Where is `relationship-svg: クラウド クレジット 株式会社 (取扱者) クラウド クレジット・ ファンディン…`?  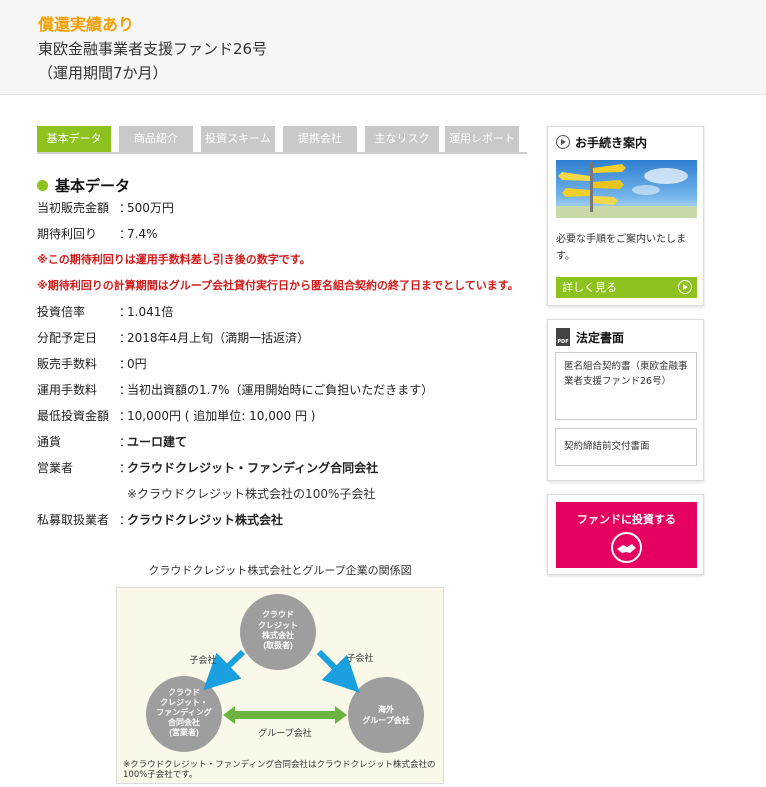 relationship-svg: クラウド クレジット 株式会社 (取扱者) クラウド クレジット・ ファンディン… is located at coordinates (285, 673).